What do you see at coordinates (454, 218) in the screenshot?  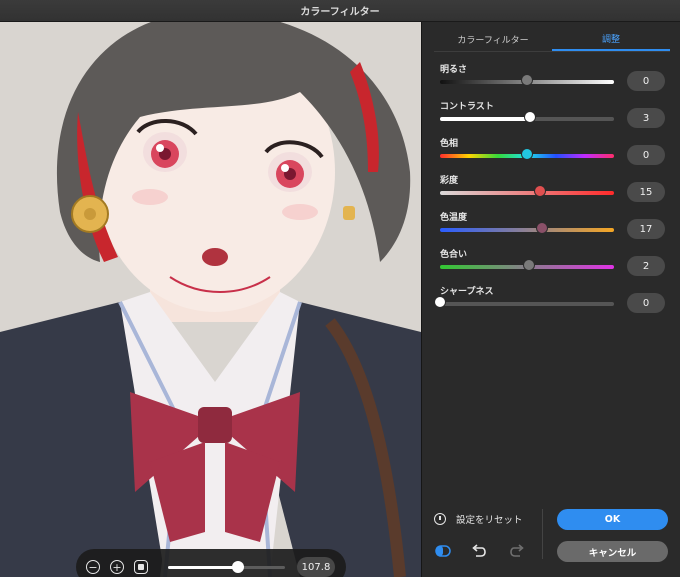 I see `slider-temperature-label: 色温度` at bounding box center [454, 218].